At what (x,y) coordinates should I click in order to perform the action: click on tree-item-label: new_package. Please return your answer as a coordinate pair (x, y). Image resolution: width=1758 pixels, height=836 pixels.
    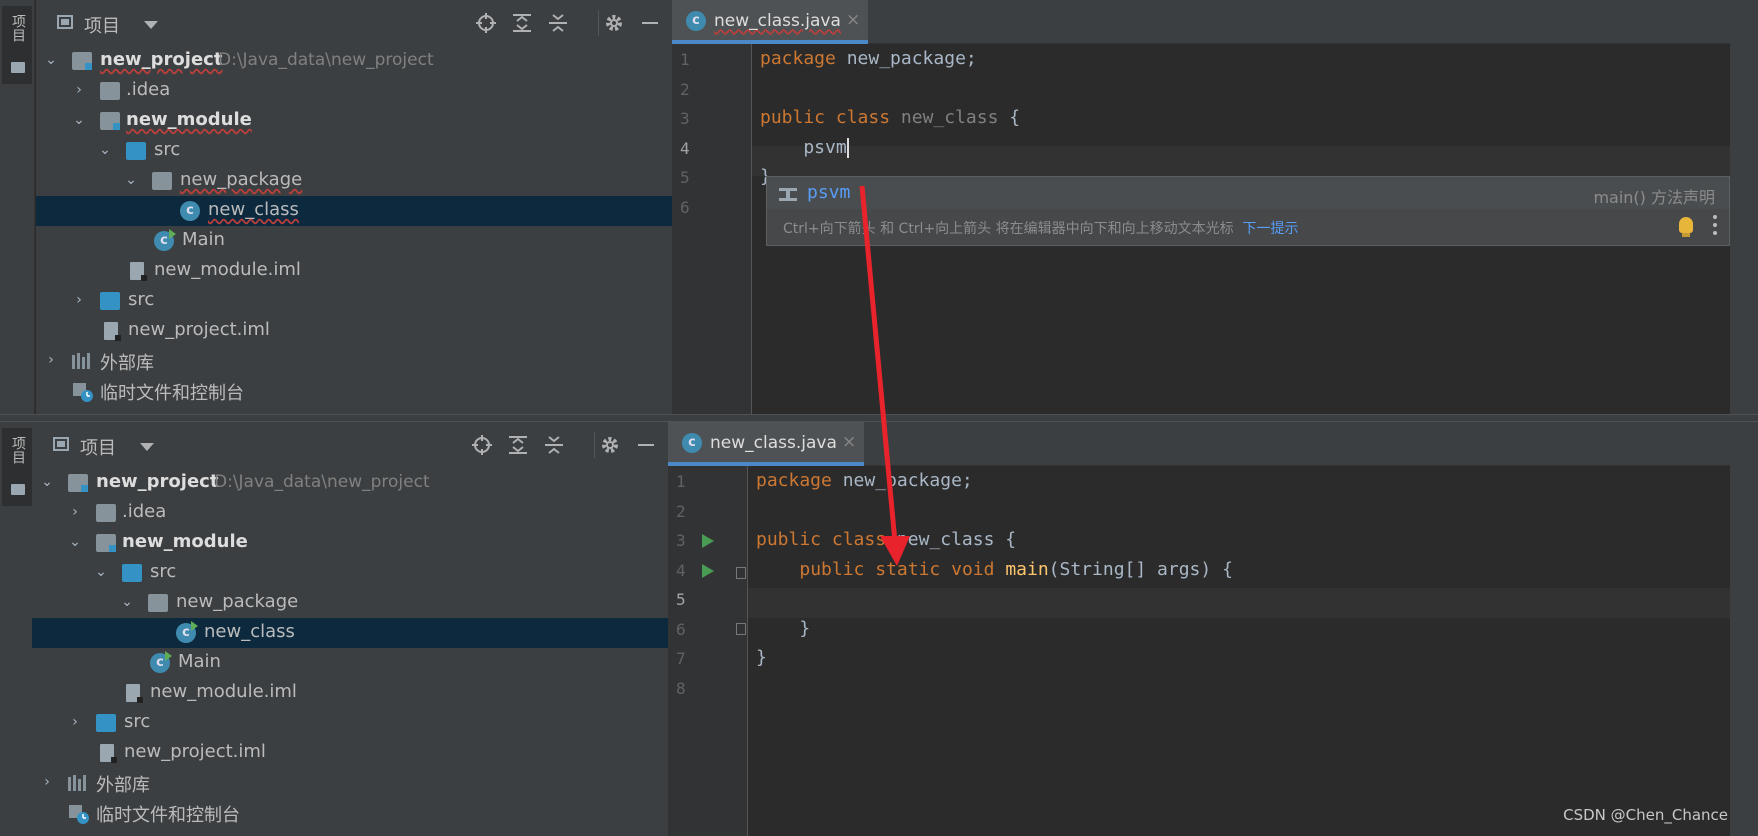
    Looking at the image, I should click on (237, 601).